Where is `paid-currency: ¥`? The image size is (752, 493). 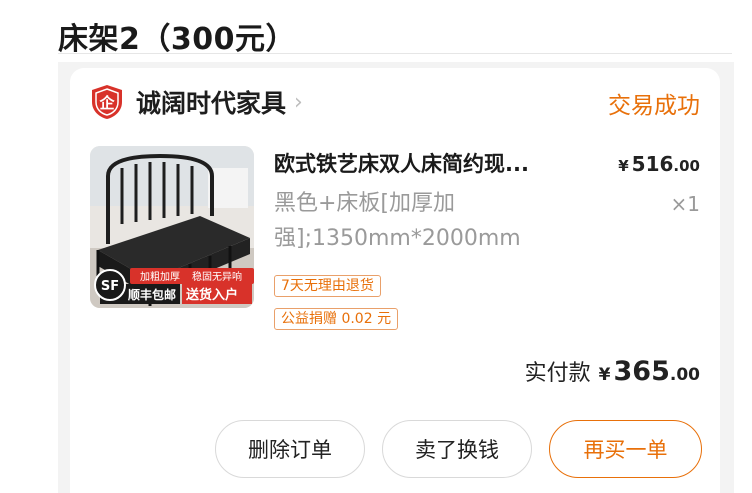
paid-currency: ¥ is located at coordinates (604, 375).